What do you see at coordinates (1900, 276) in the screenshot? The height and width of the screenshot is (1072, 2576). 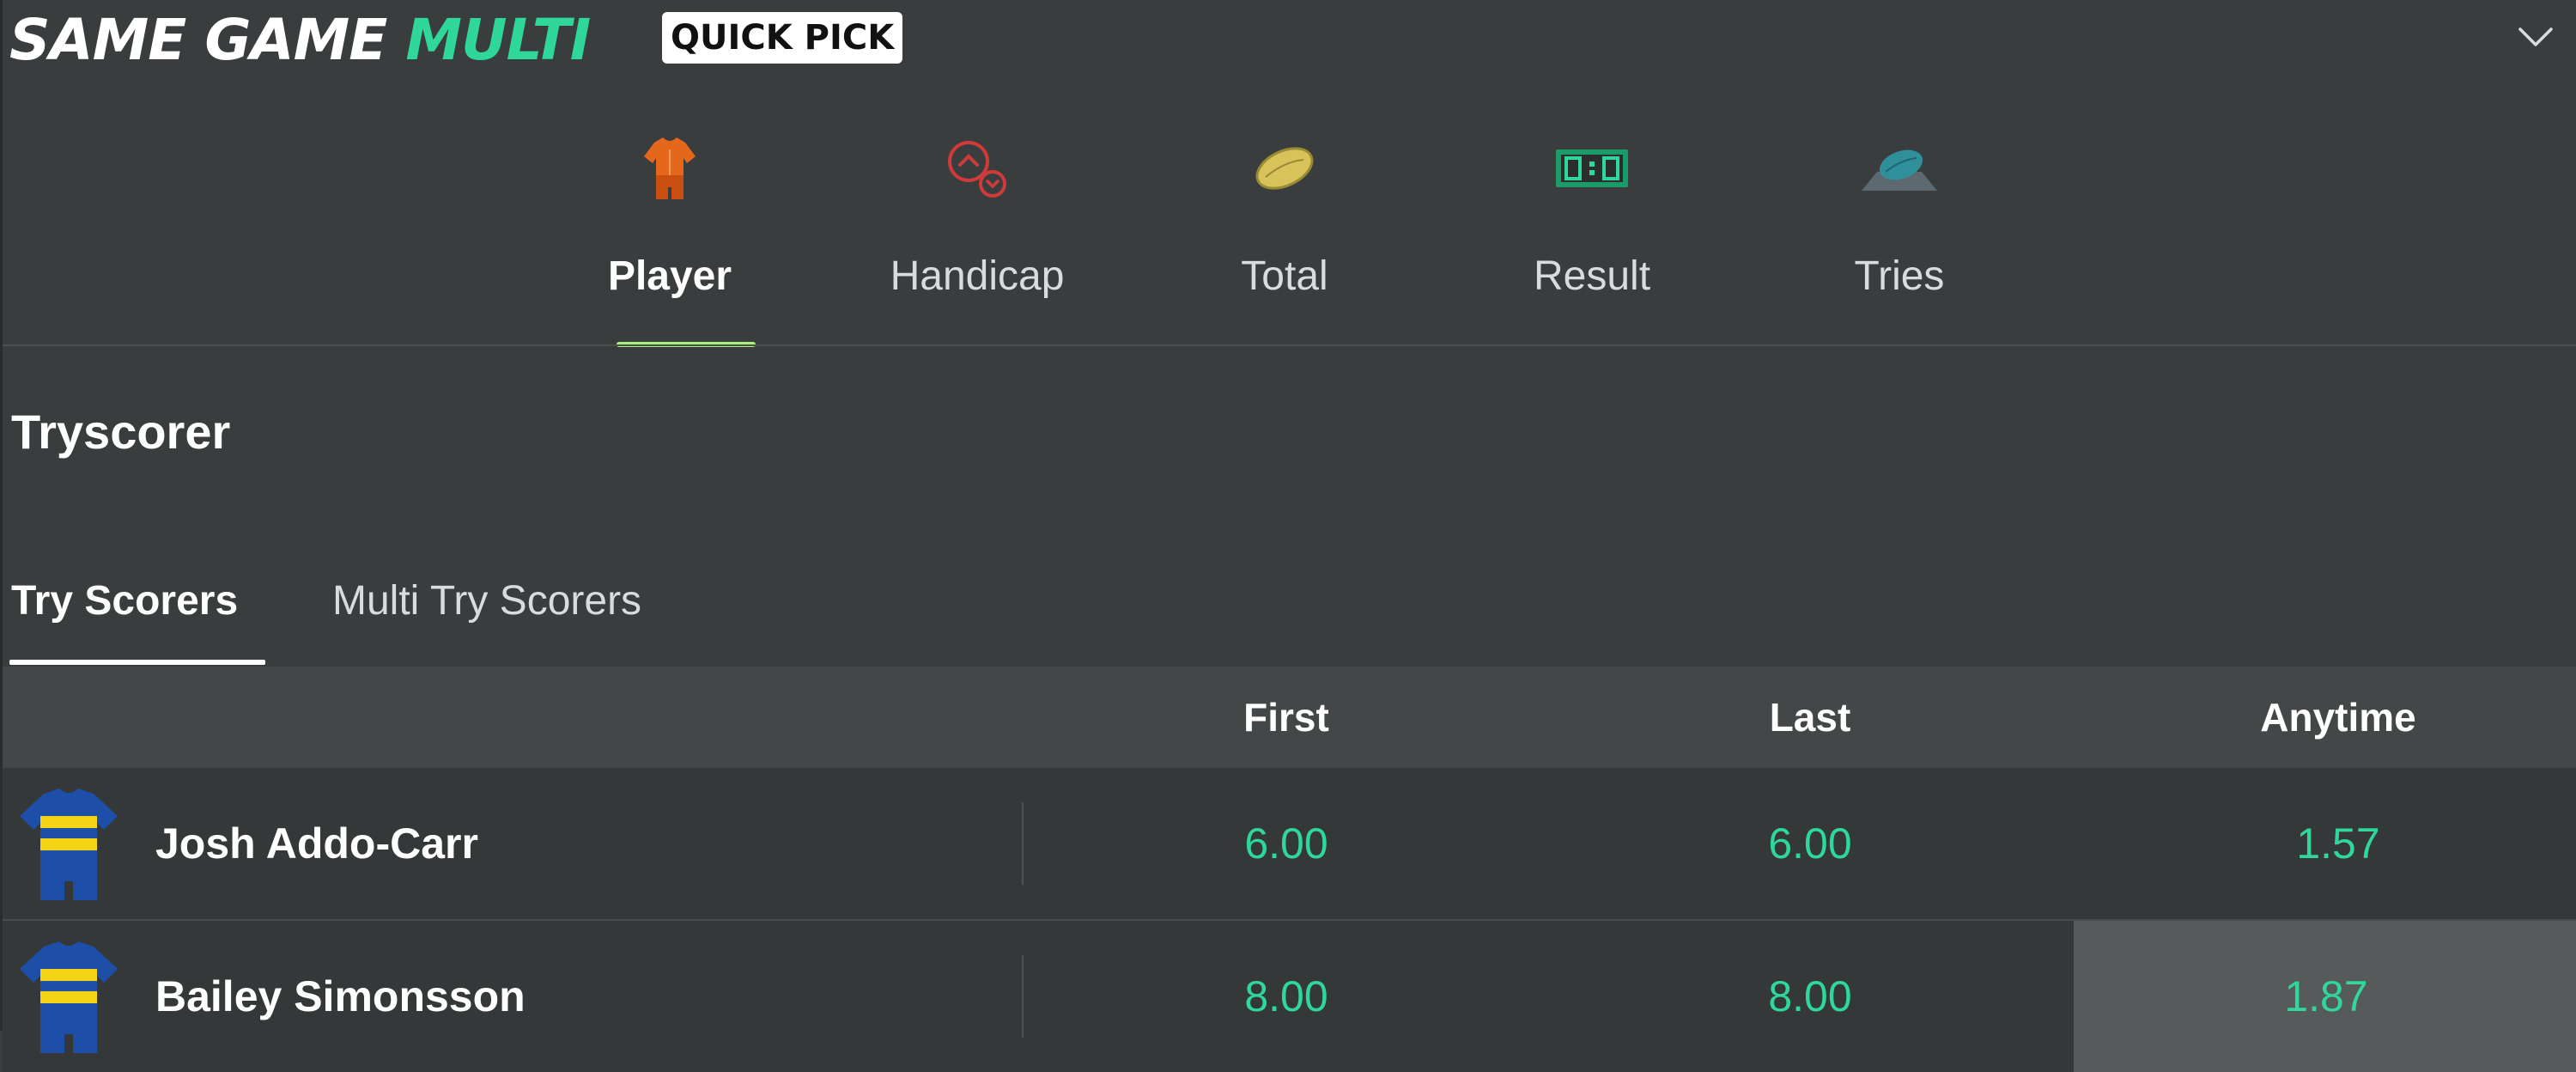 I see `tab-tries-label: Tries` at bounding box center [1900, 276].